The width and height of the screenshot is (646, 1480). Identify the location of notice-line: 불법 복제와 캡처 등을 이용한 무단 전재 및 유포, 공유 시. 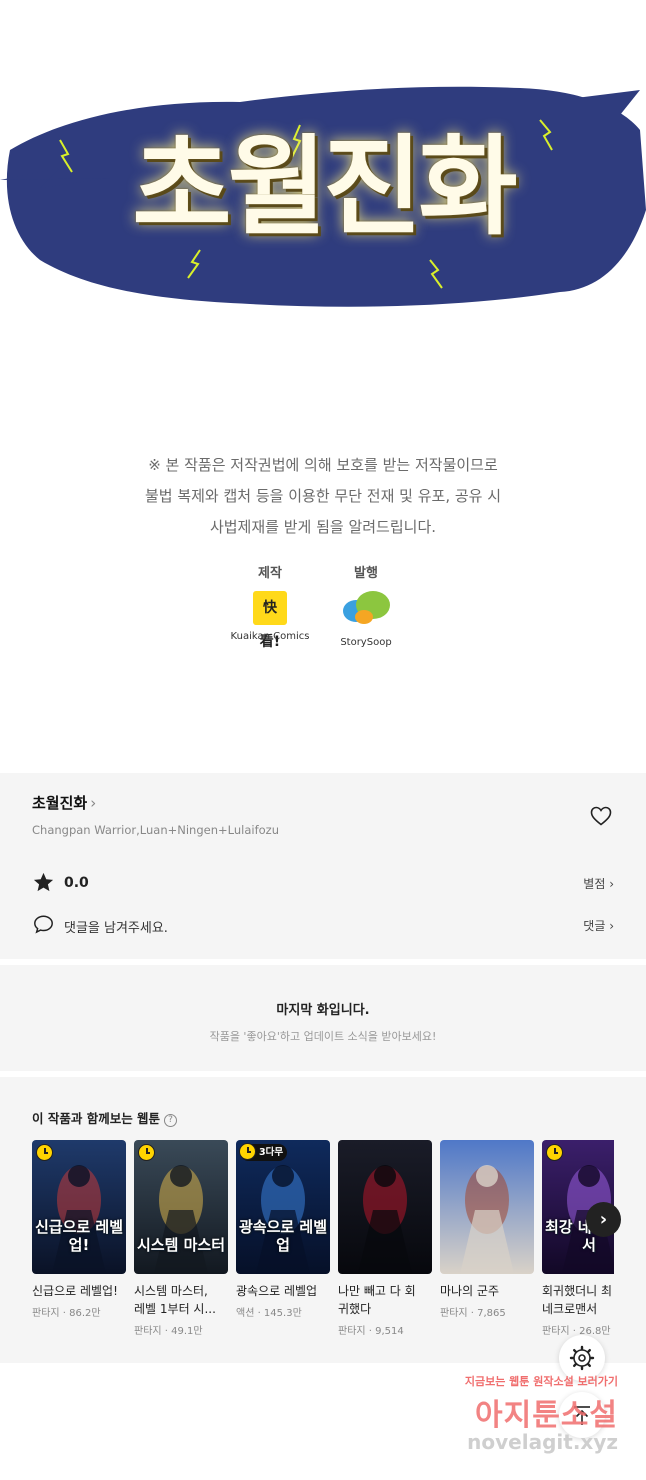
(323, 496).